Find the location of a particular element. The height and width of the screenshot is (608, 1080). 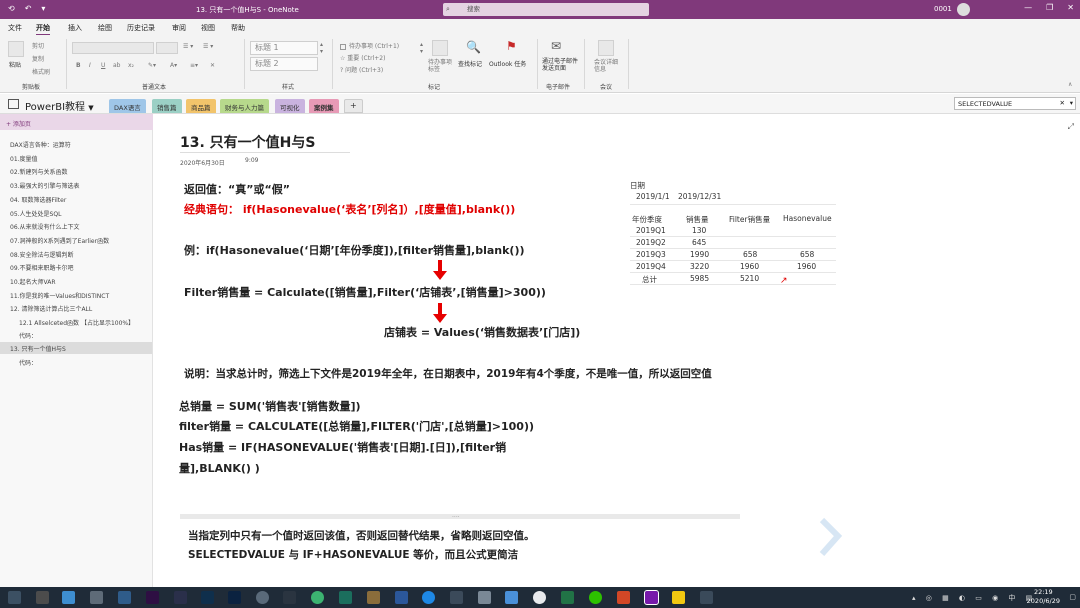

strikethrough-icon: ab is located at coordinates (117, 65).